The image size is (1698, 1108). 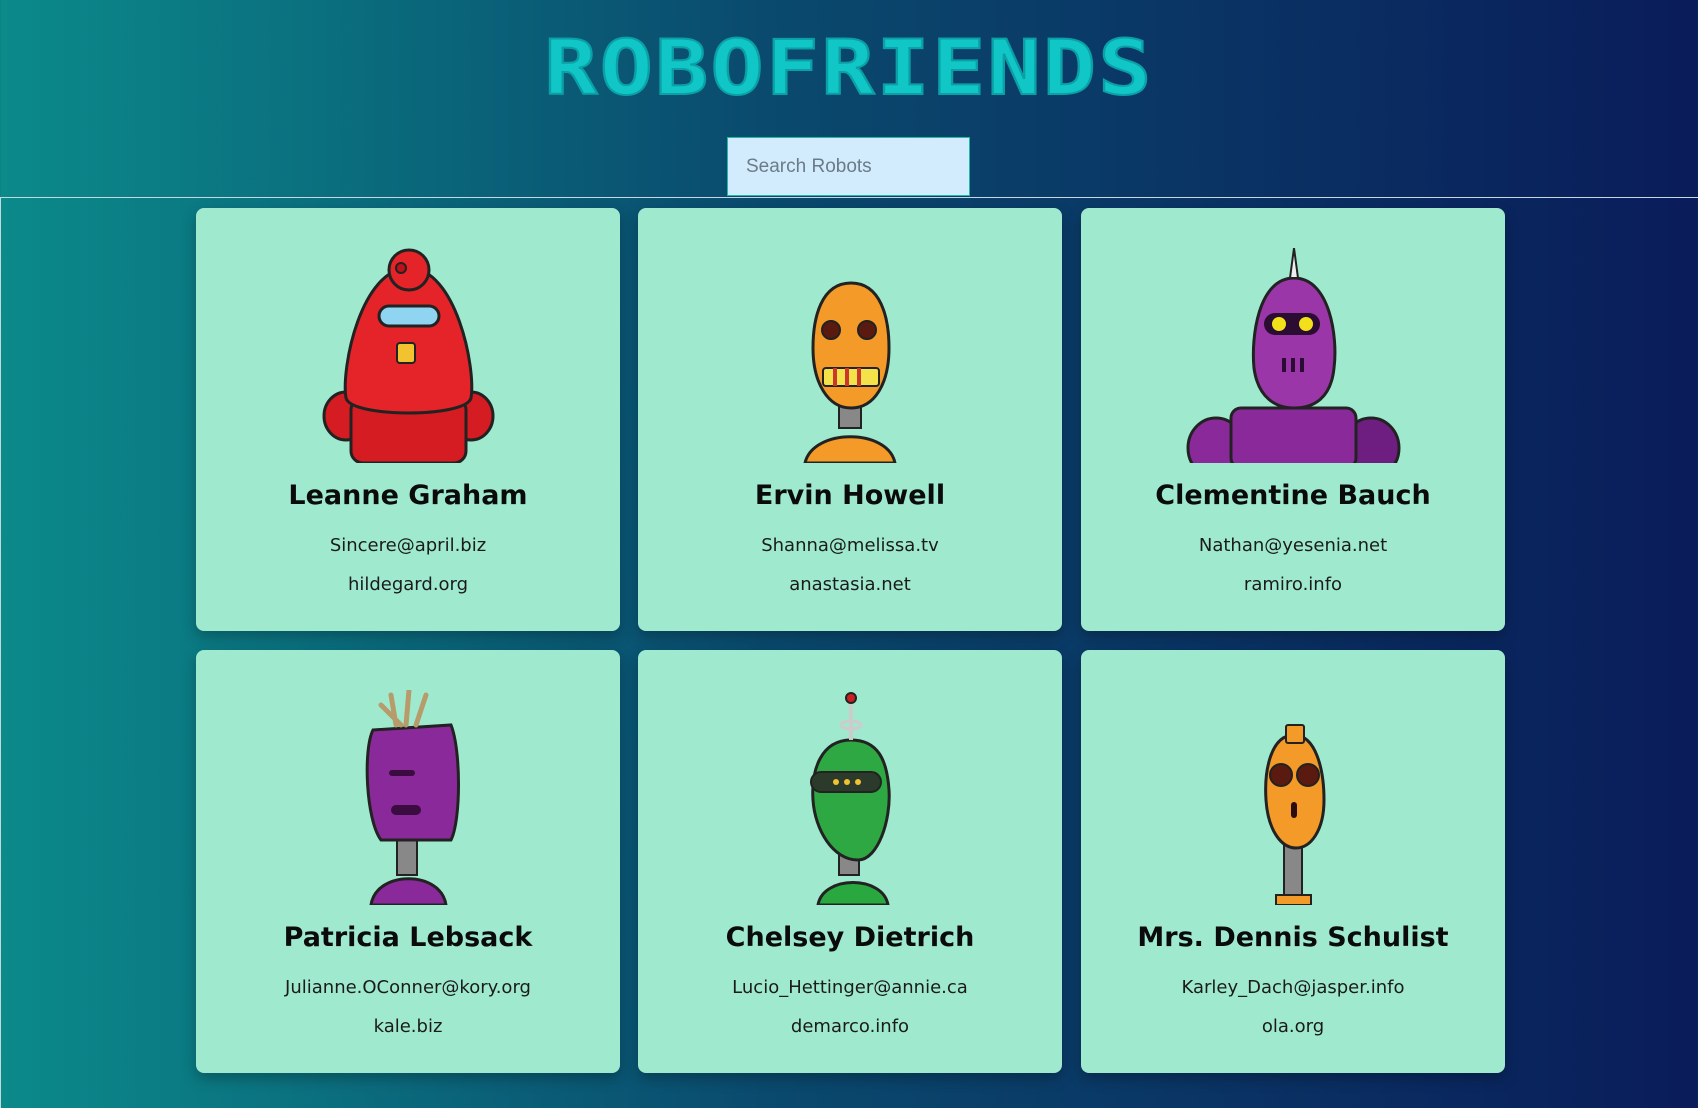 I want to click on robot-email: Lucio_Hettinger@annie.ca, so click(x=850, y=987).